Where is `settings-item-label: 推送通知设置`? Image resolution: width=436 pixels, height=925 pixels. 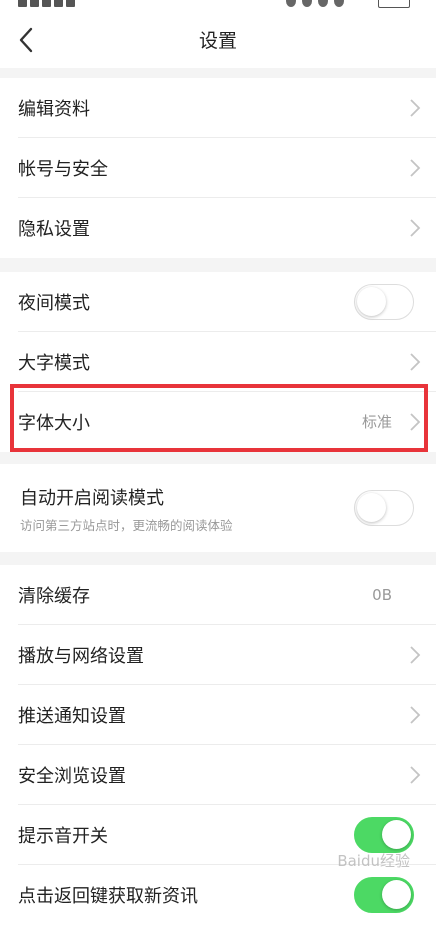 settings-item-label: 推送通知设置 is located at coordinates (72, 716).